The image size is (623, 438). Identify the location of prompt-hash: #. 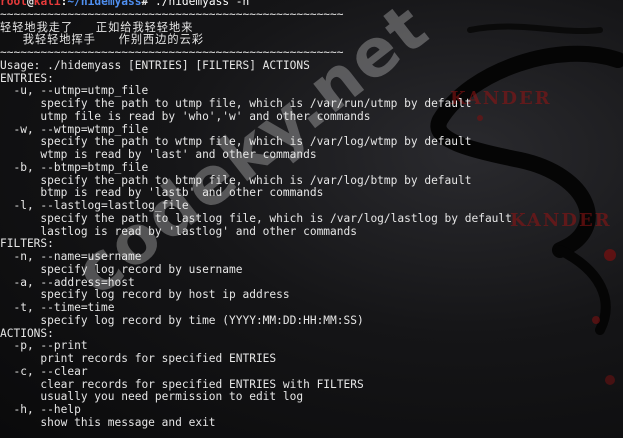
(148, 4).